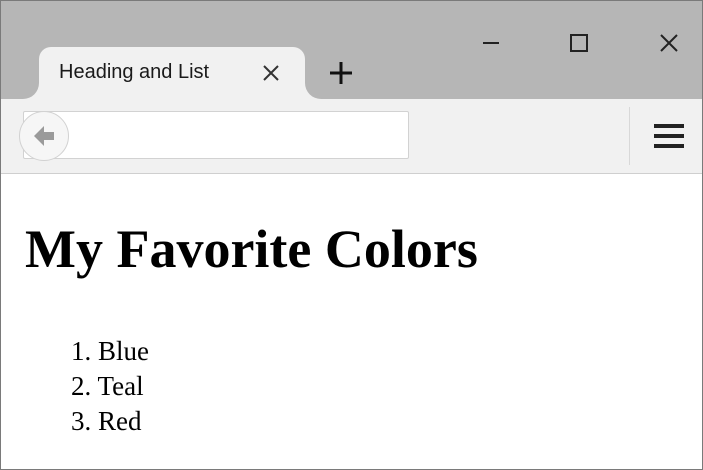 The height and width of the screenshot is (470, 703). I want to click on tab-heading-and-list: Heading and List, so click(172, 73).